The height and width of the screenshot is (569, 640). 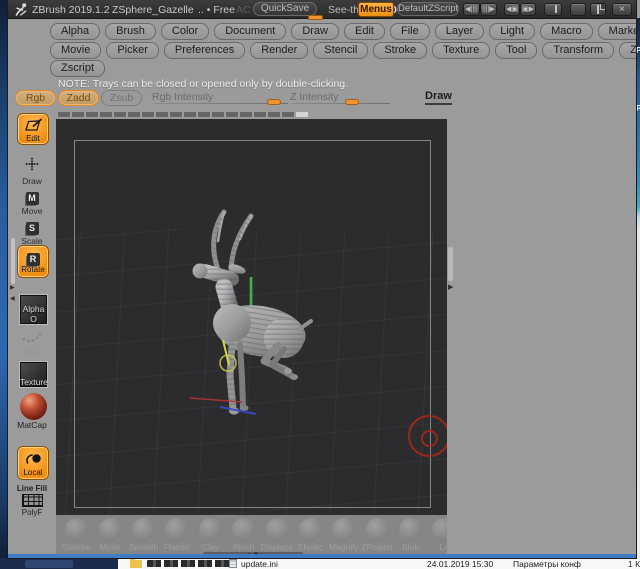 What do you see at coordinates (352, 102) in the screenshot?
I see `z-intensity-handle` at bounding box center [352, 102].